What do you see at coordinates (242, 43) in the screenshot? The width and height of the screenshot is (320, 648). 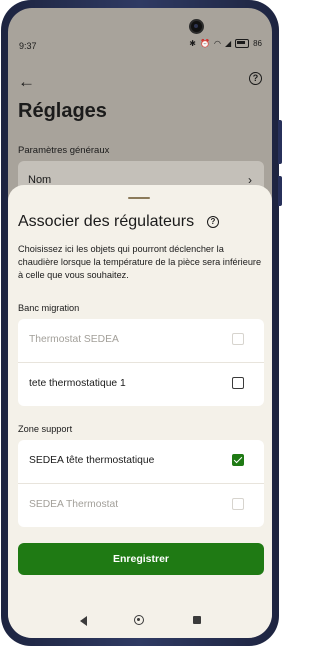 I see `battery-icon` at bounding box center [242, 43].